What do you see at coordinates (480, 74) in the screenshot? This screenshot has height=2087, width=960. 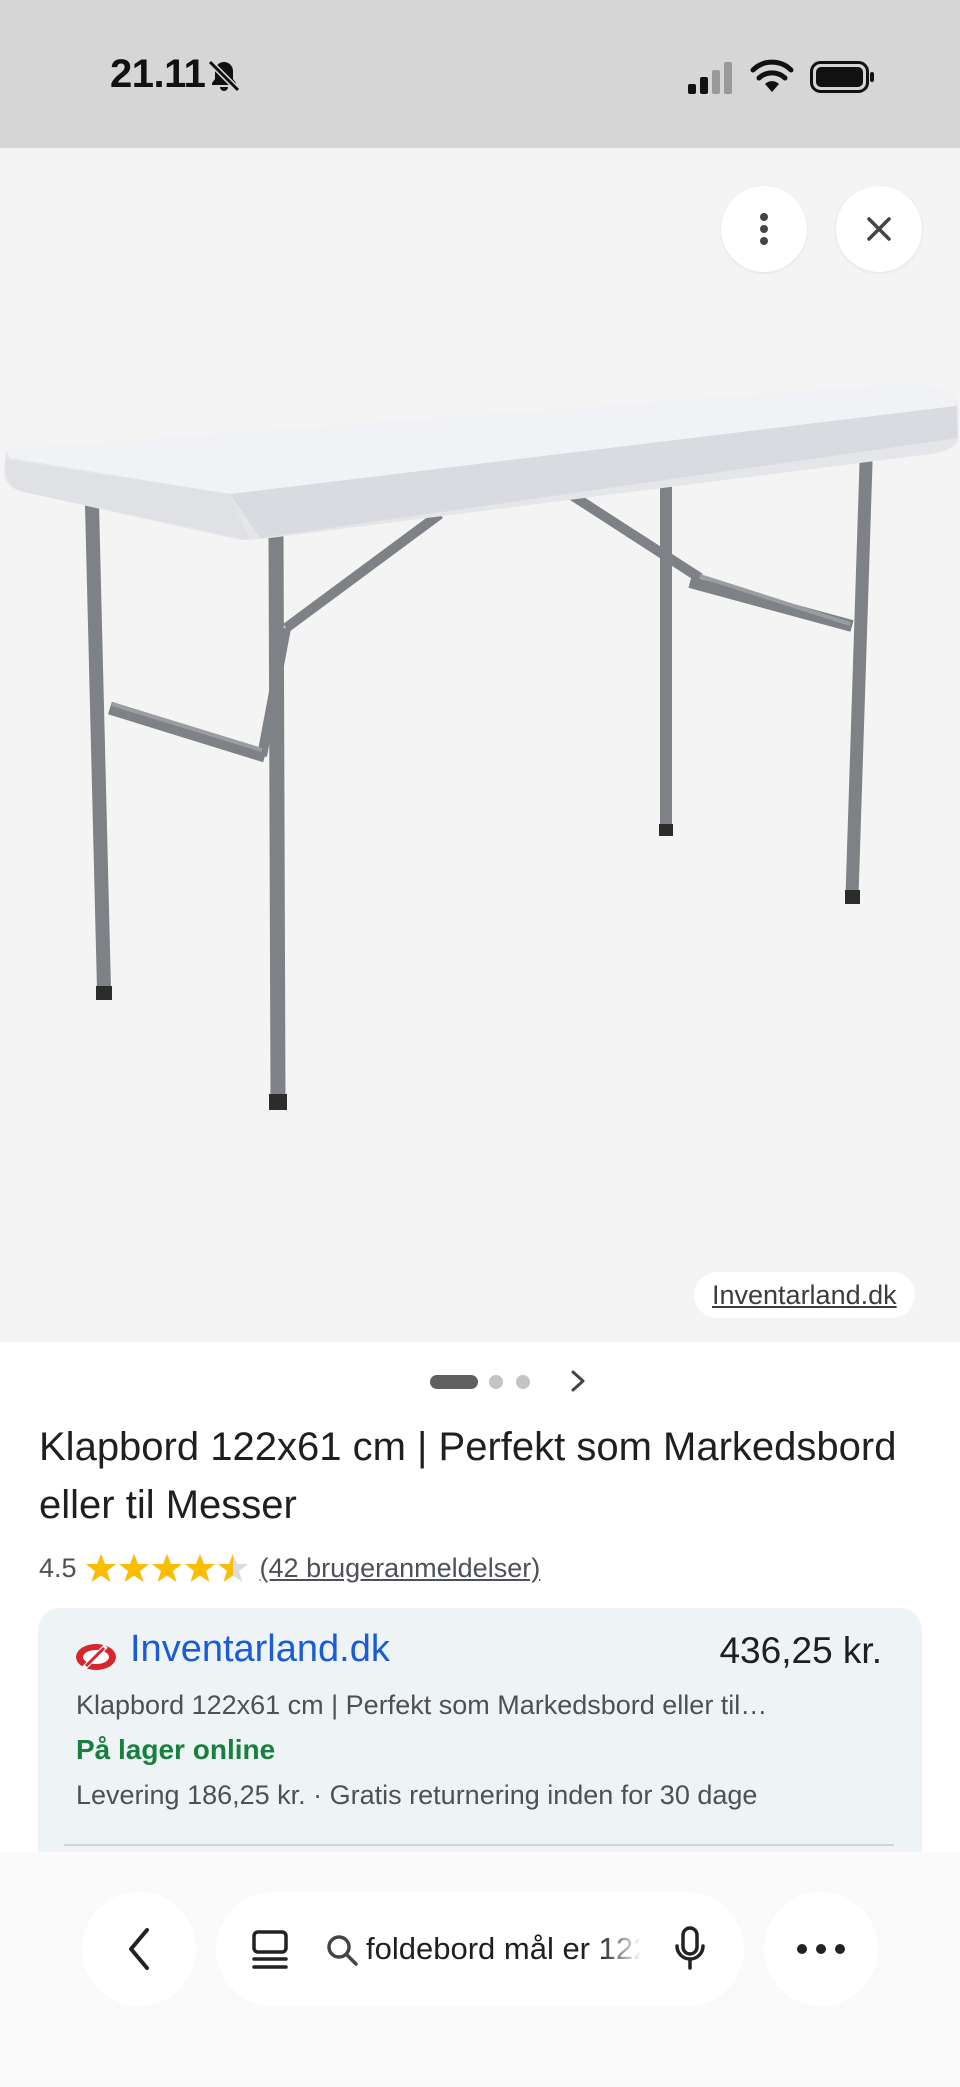 I see `status-bar: 21.11` at bounding box center [480, 74].